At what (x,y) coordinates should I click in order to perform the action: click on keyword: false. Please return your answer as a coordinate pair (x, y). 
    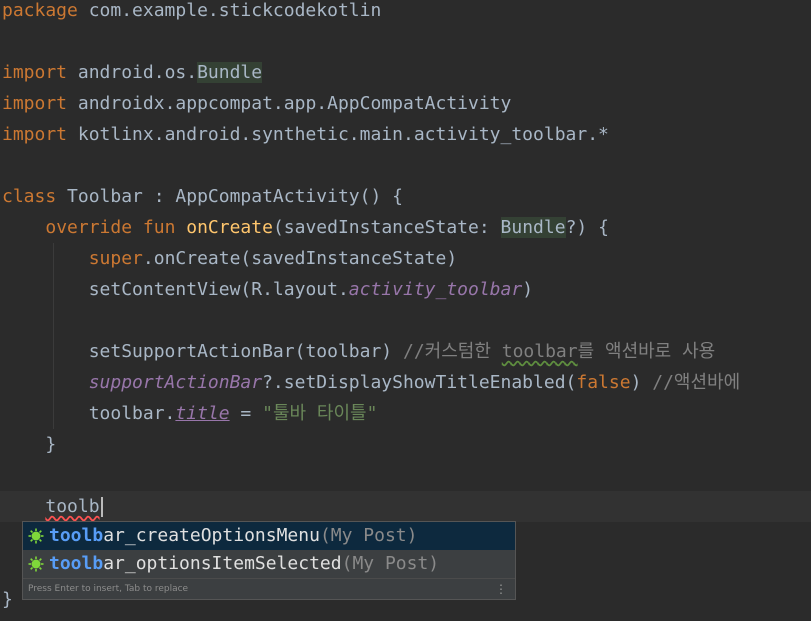
    Looking at the image, I should click on (603, 382).